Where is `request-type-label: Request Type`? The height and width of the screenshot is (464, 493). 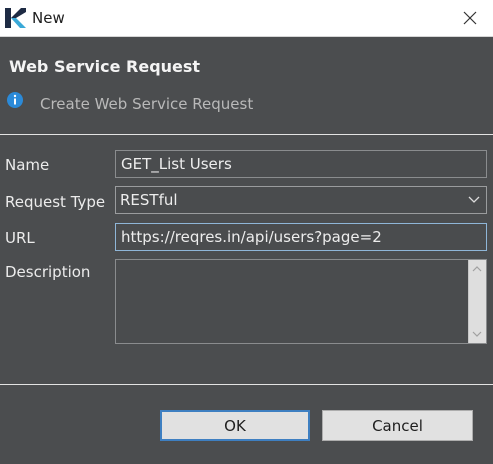
request-type-label: Request Type is located at coordinates (55, 202).